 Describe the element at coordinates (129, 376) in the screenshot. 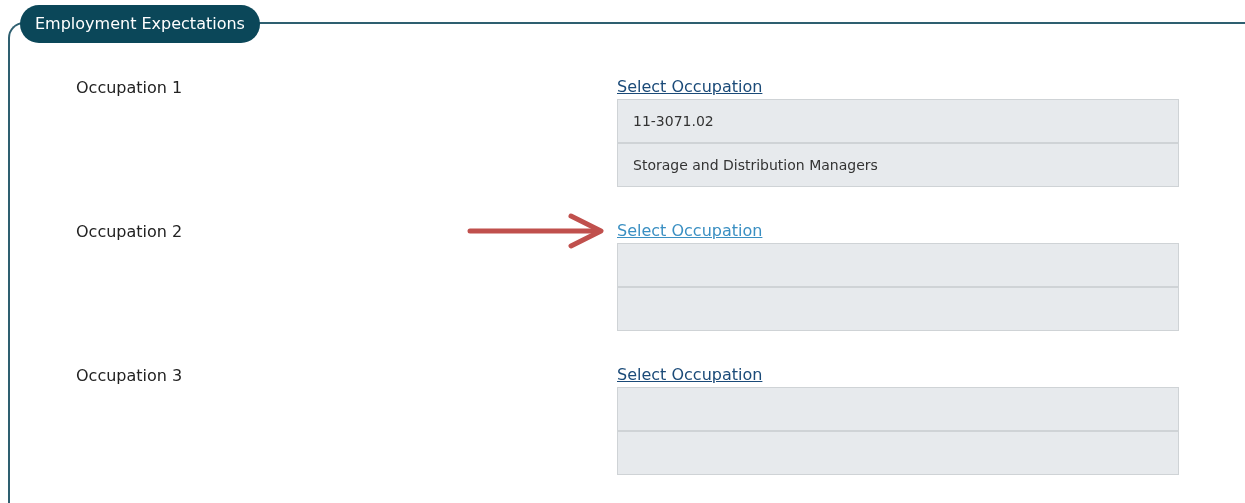

I see `occupation-label: Occupation 3` at that location.